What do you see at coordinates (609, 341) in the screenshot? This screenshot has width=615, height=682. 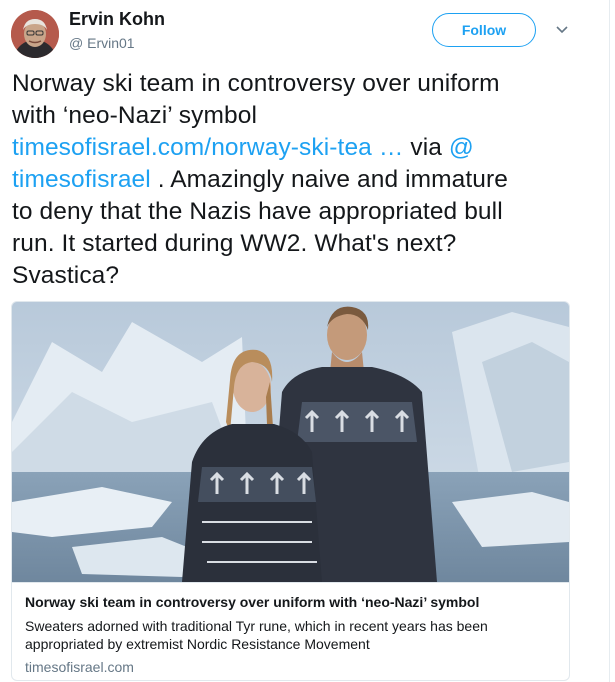 I see `right-border` at bounding box center [609, 341].